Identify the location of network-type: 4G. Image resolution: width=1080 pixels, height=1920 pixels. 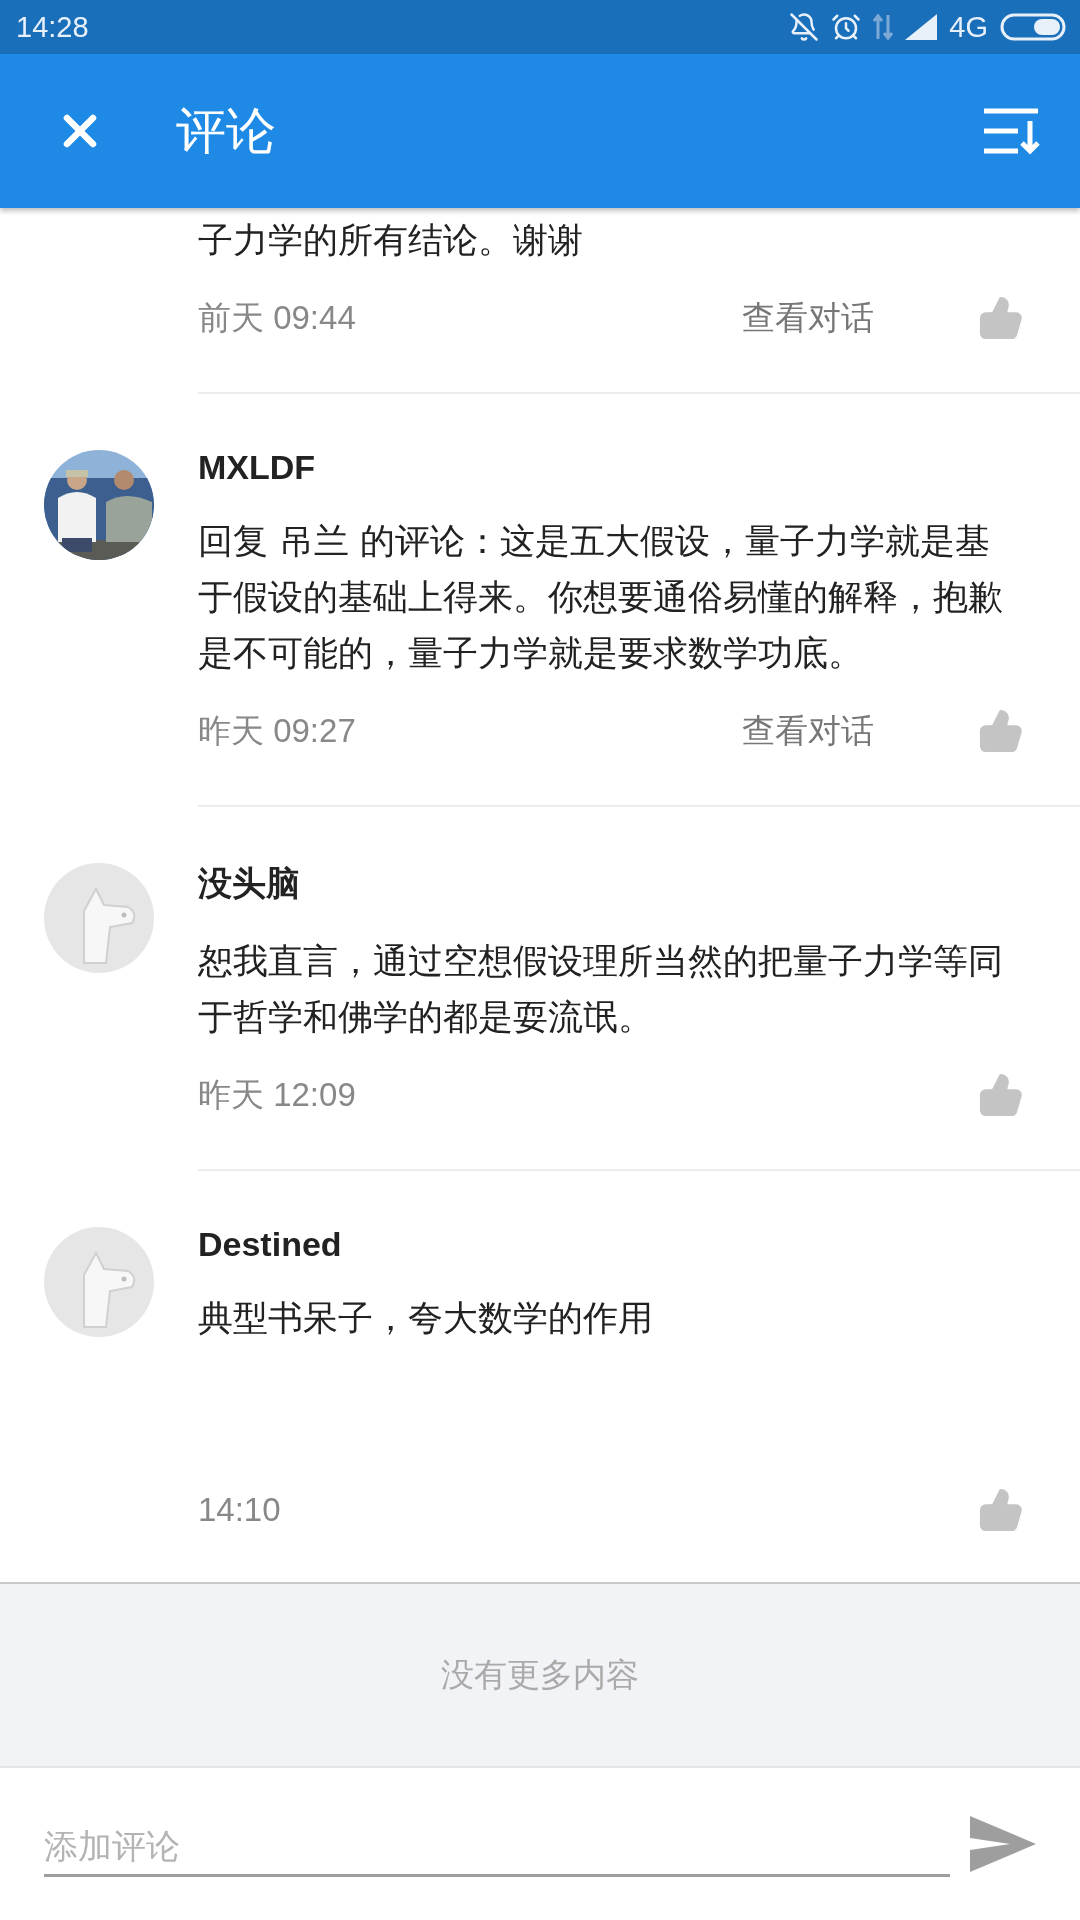
(968, 27).